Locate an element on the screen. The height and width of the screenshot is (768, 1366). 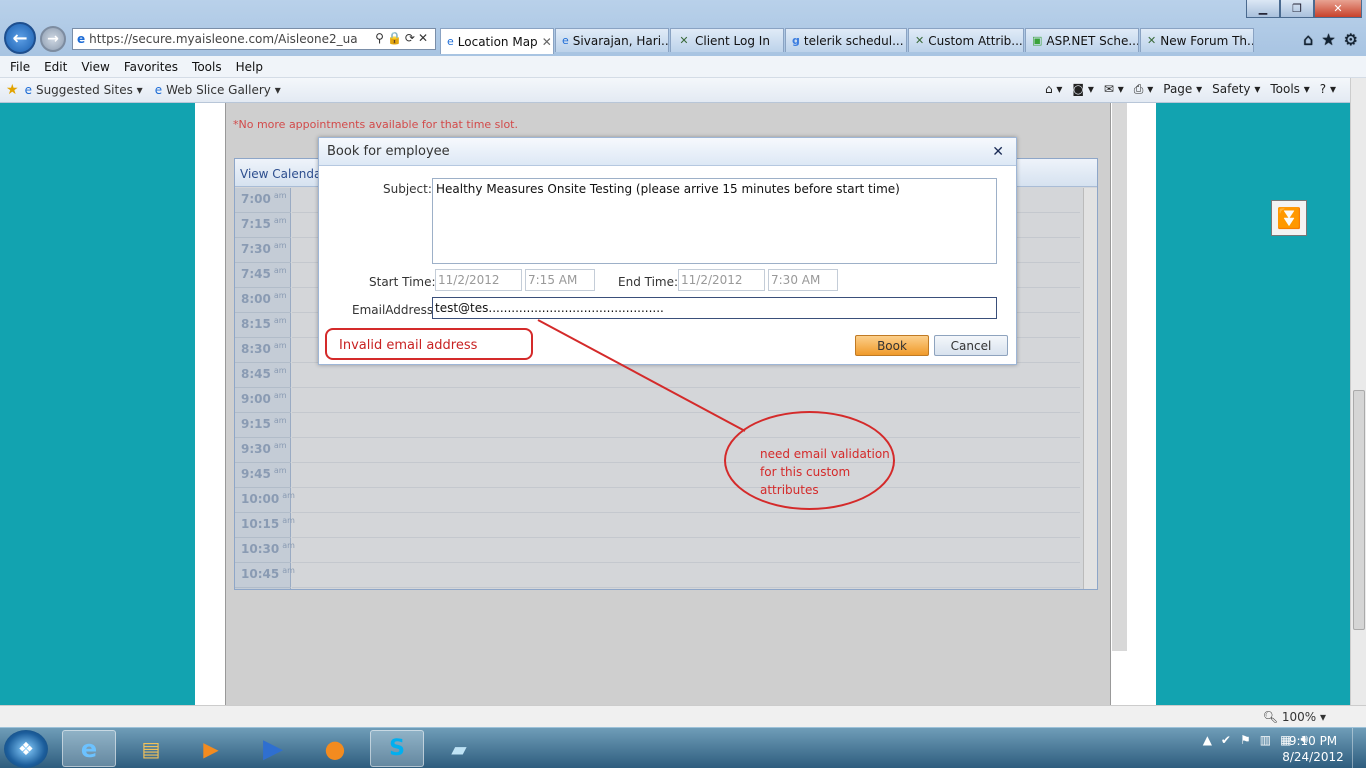
orange-ball-icon: ● is located at coordinates (335, 748).